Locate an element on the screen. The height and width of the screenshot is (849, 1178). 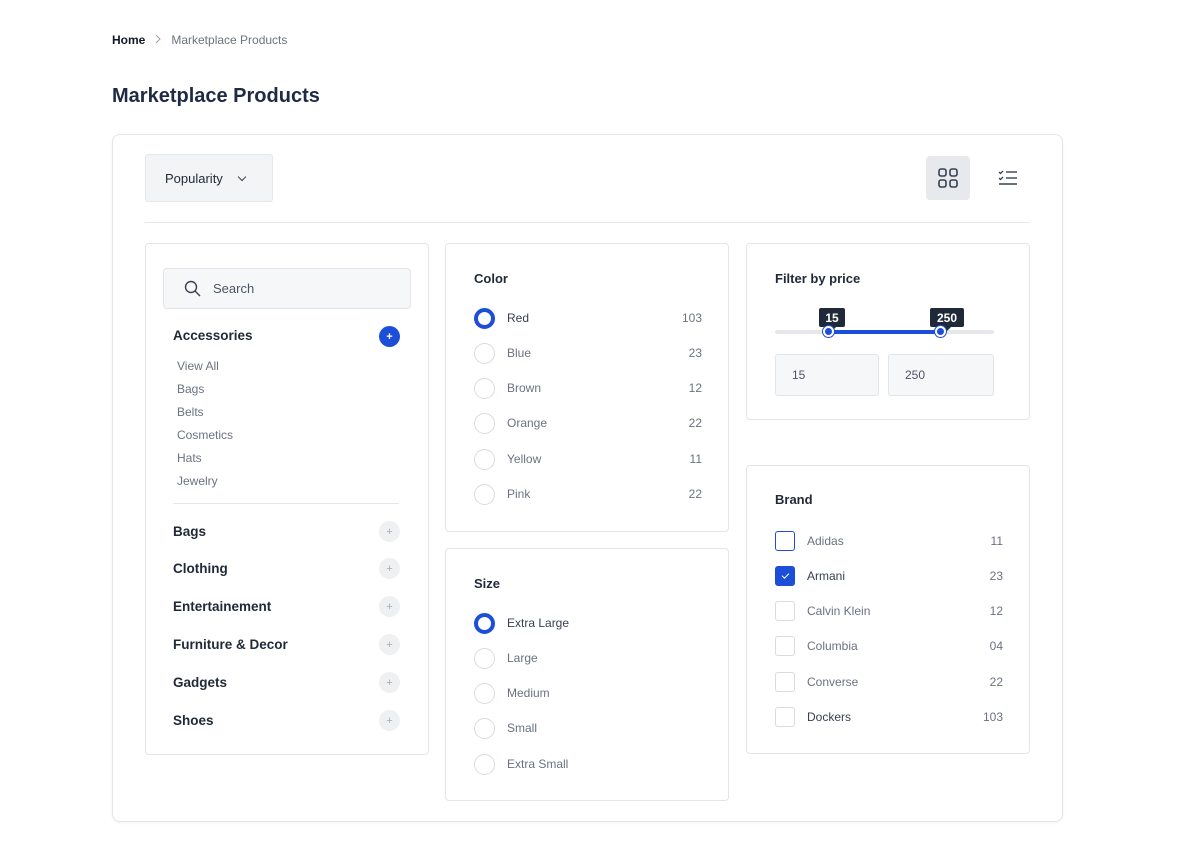
category-accessories: Accessories is located at coordinates (213, 335).